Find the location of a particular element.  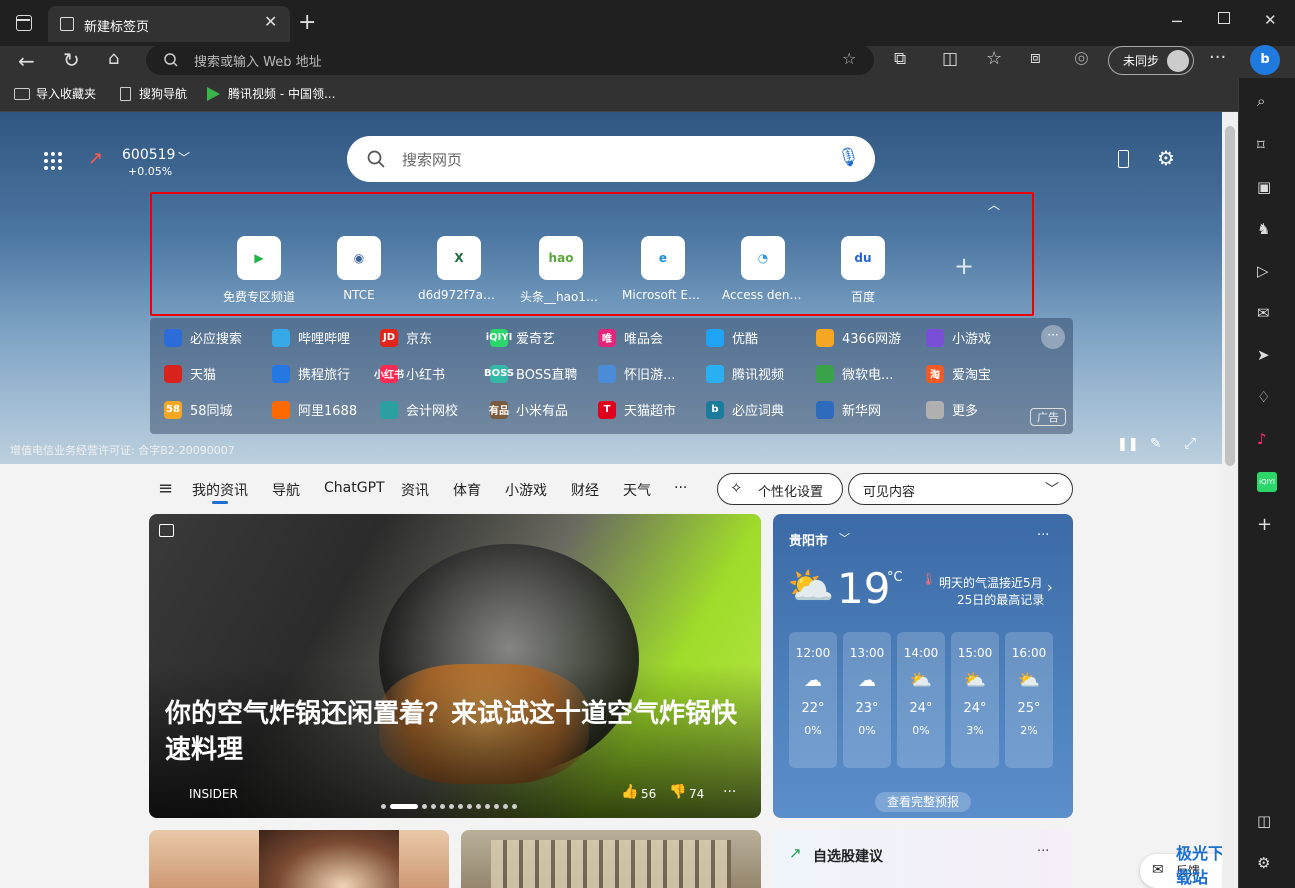

quick-link: 唯唯品会 is located at coordinates (630, 337).